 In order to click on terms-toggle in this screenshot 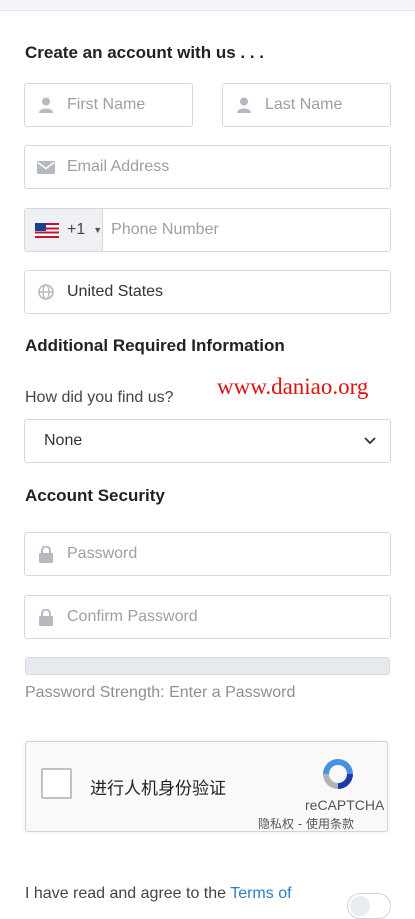, I will do `click(369, 906)`.